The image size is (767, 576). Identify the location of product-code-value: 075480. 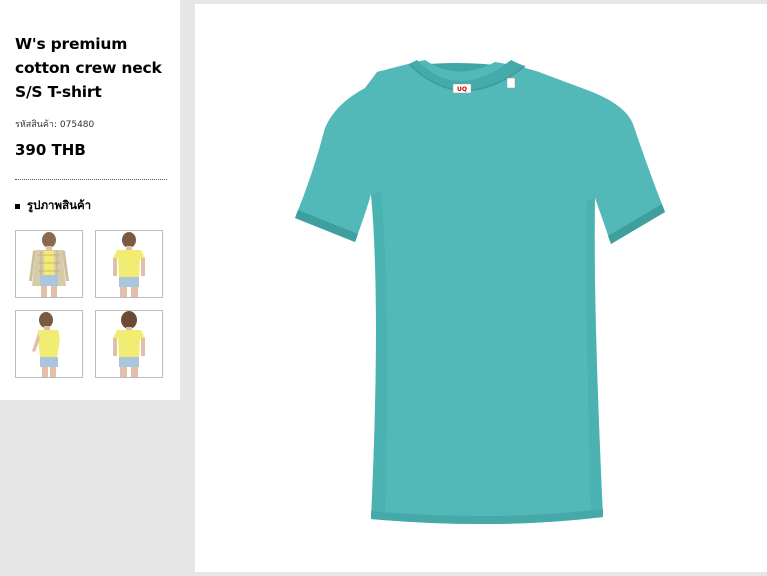
(77, 125).